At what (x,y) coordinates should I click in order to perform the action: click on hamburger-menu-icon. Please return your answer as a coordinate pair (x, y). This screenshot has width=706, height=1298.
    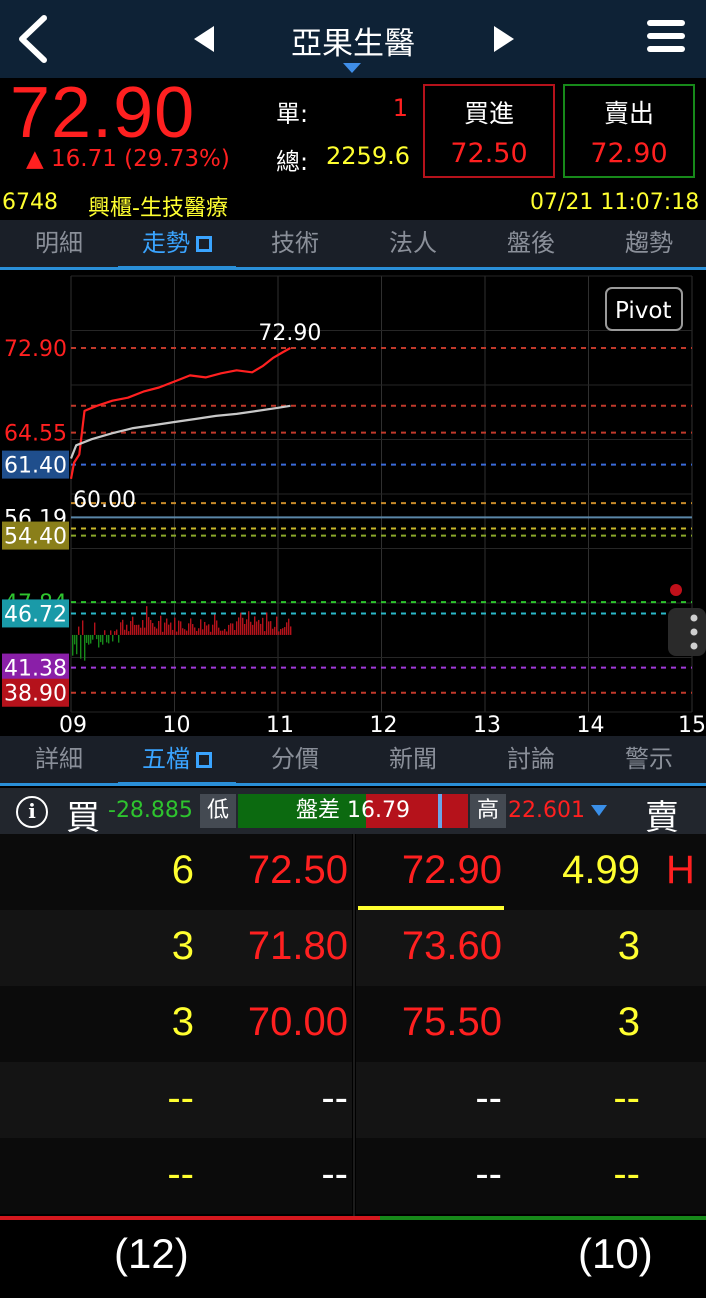
    Looking at the image, I should click on (666, 39).